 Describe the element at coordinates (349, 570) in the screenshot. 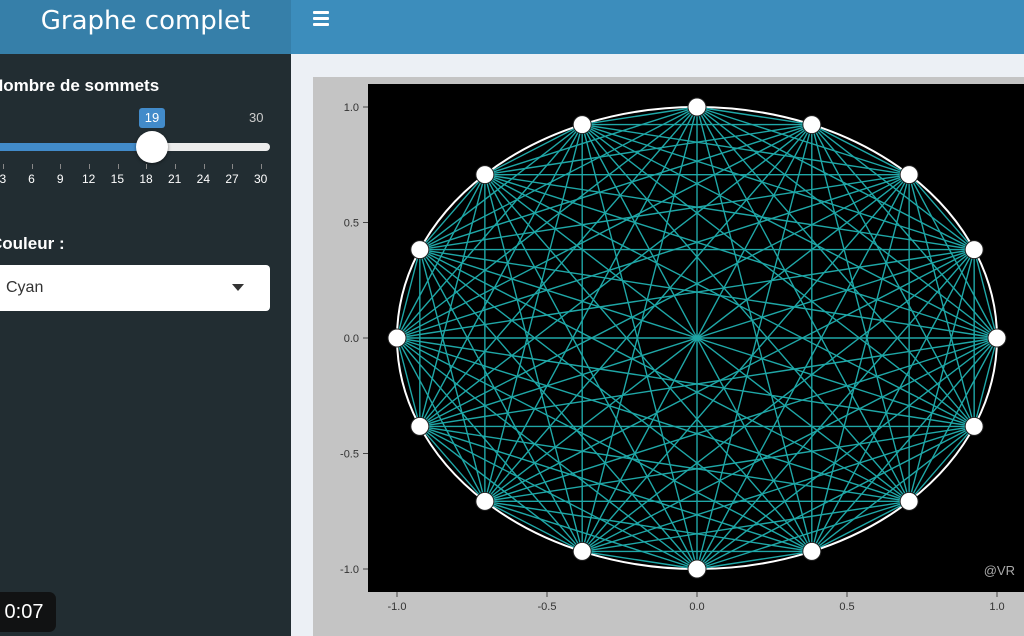

I see `y-tick-label: -1.0` at that location.